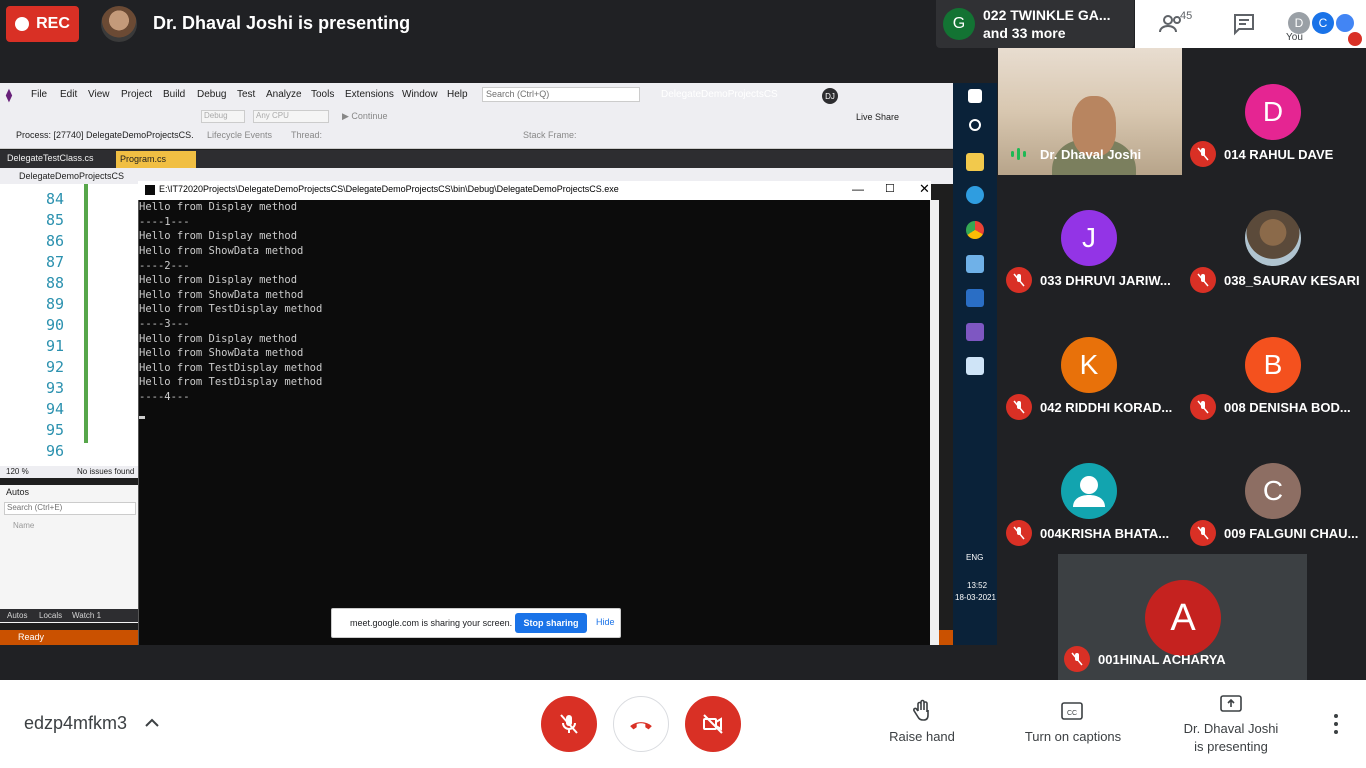 This screenshot has width=1366, height=768. Describe the element at coordinates (457, 94) in the screenshot. I see `menu-help: Help` at that location.